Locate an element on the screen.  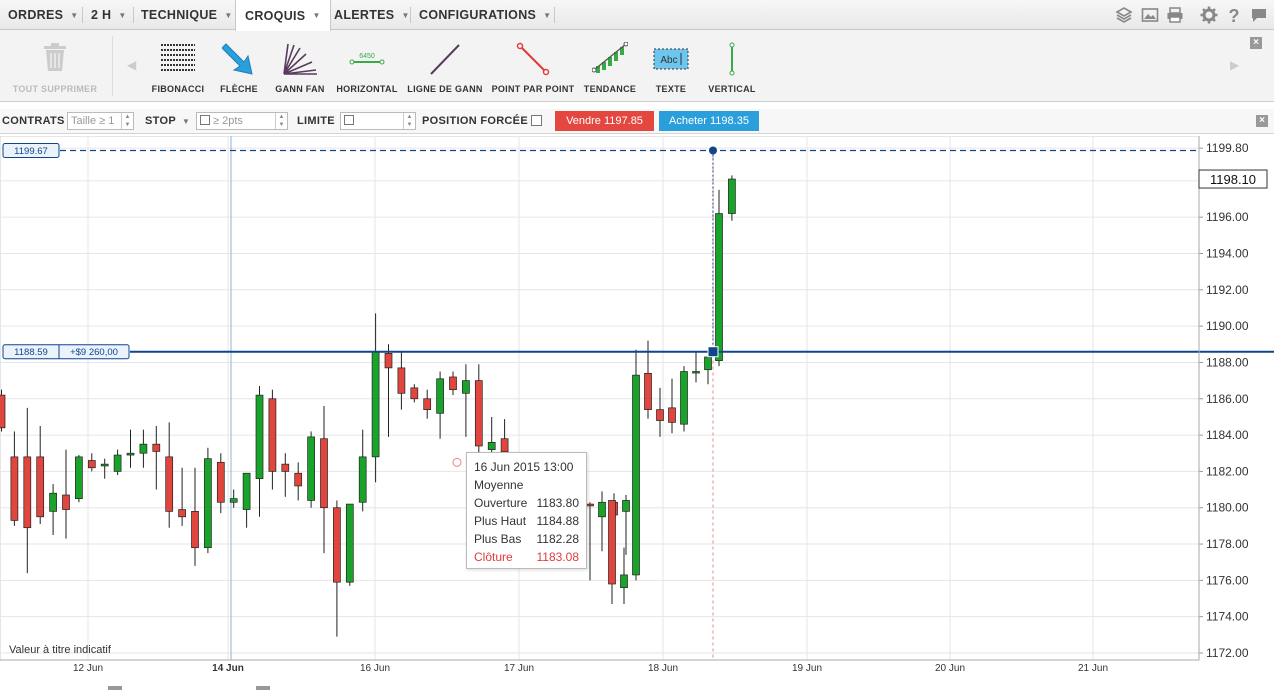
y-tick-label: 1182.00 is located at coordinates (1227, 471).